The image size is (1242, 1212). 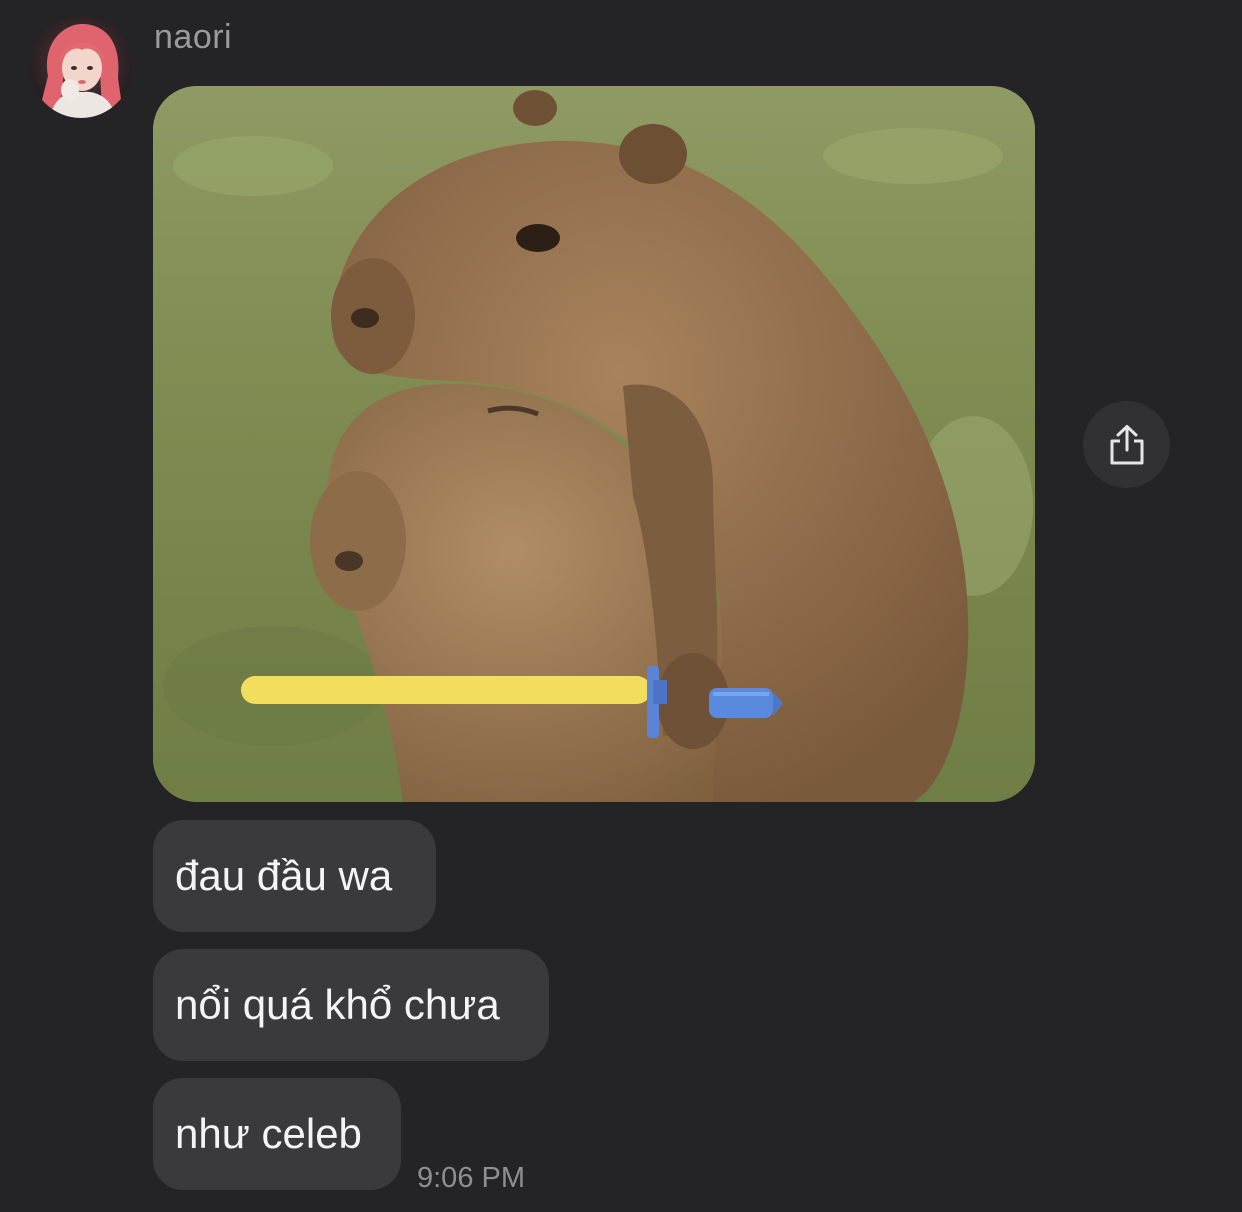 I want to click on avatar, so click(x=81, y=67).